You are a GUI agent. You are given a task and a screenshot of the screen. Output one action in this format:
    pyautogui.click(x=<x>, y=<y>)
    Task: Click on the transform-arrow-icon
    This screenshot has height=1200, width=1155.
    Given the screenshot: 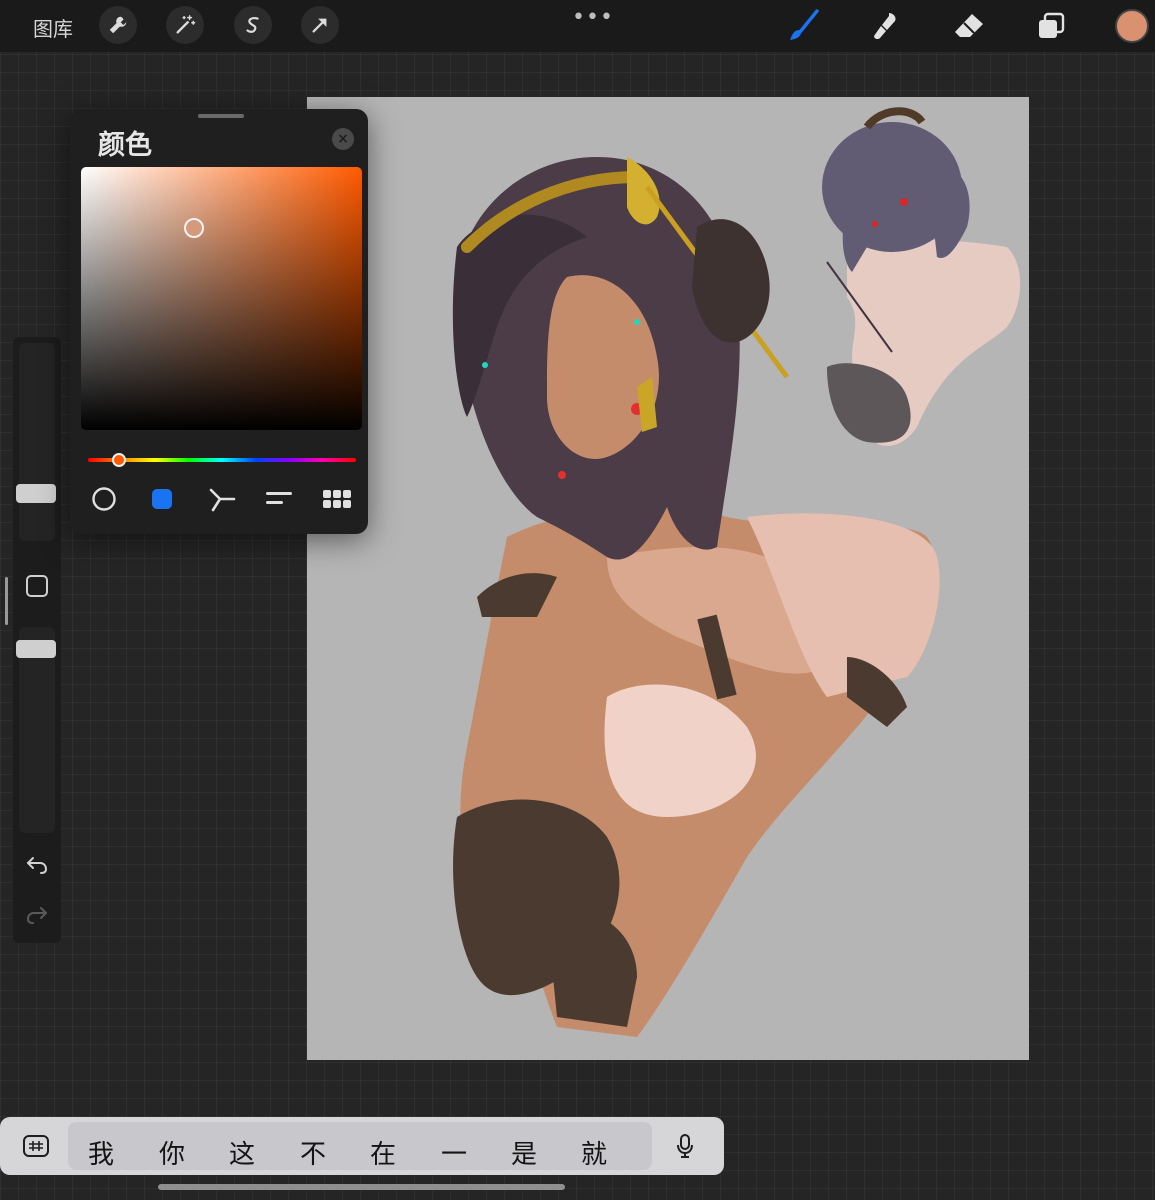 What is the action you would take?
    pyautogui.click(x=319, y=25)
    